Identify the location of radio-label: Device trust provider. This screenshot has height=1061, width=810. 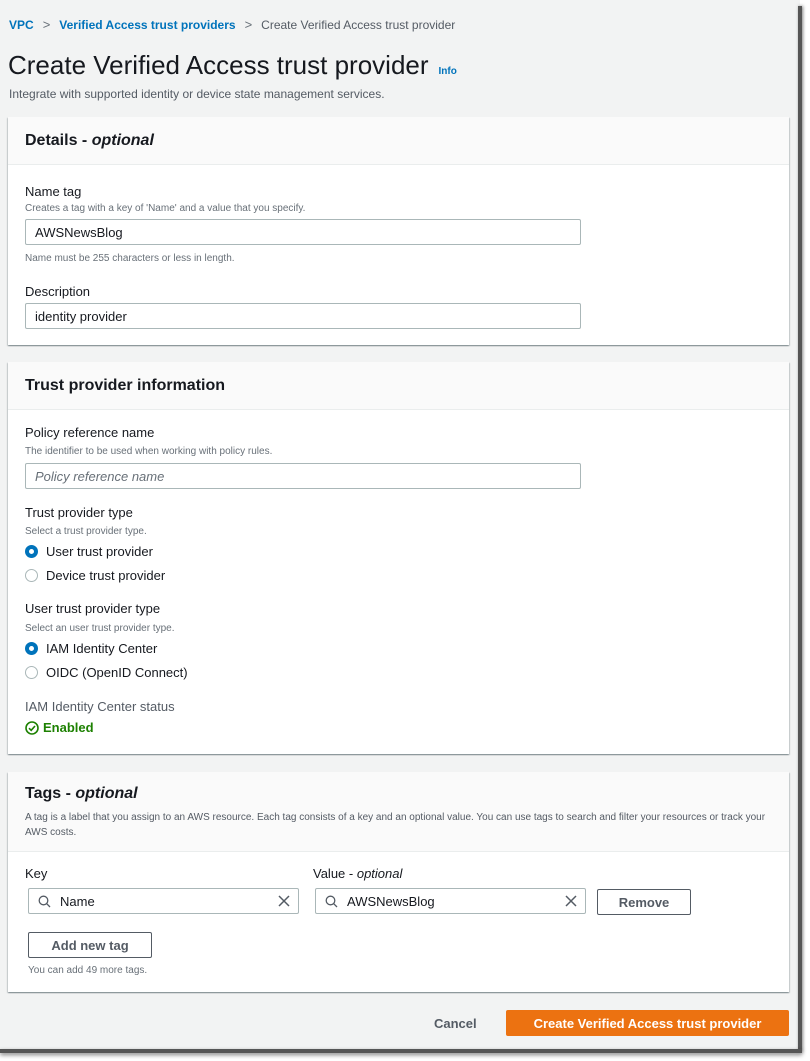
(106, 575).